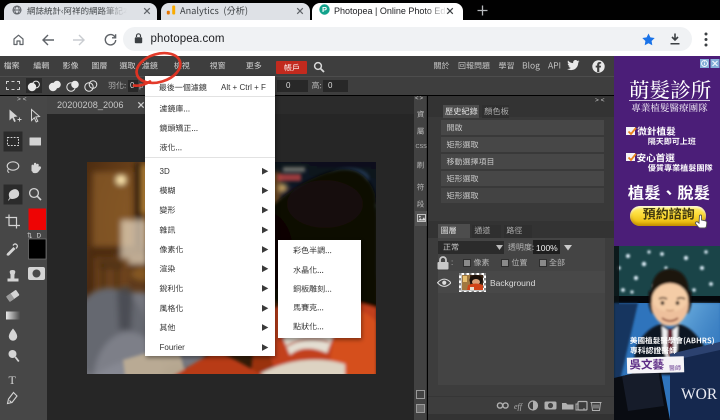  I want to click on svg-text: T, so click(13, 380).